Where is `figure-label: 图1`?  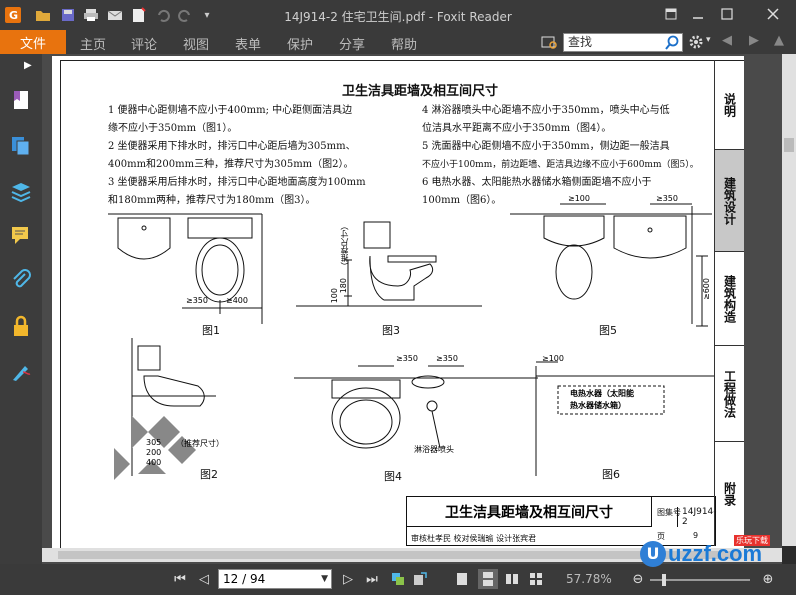 figure-label: 图1 is located at coordinates (211, 330).